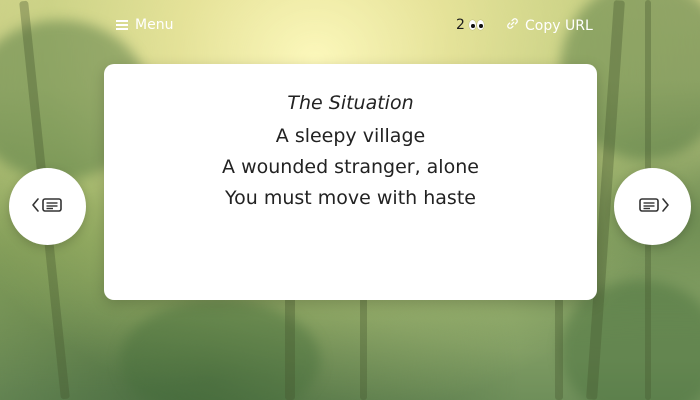 This screenshot has height=400, width=700. What do you see at coordinates (476, 25) in the screenshot?
I see `eyes-icon` at bounding box center [476, 25].